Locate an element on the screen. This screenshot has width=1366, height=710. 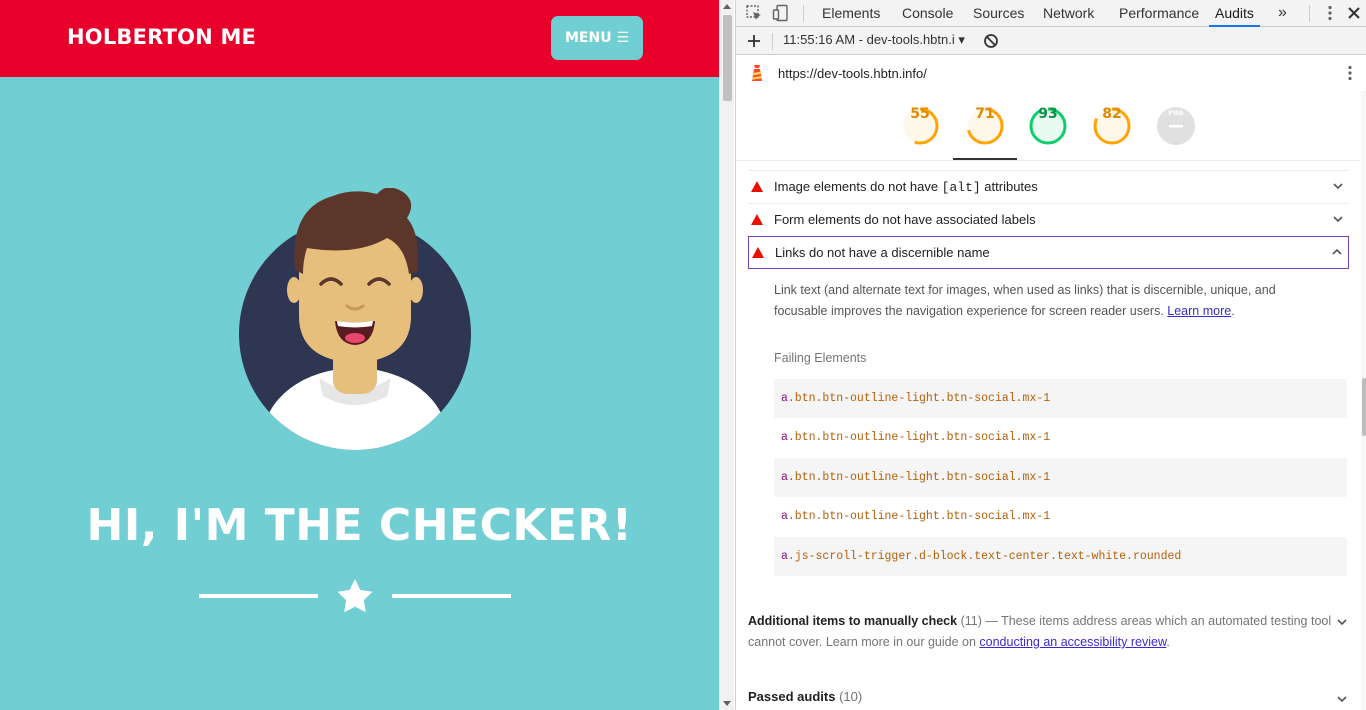
close-devtools-icon is located at coordinates (1354, 13).